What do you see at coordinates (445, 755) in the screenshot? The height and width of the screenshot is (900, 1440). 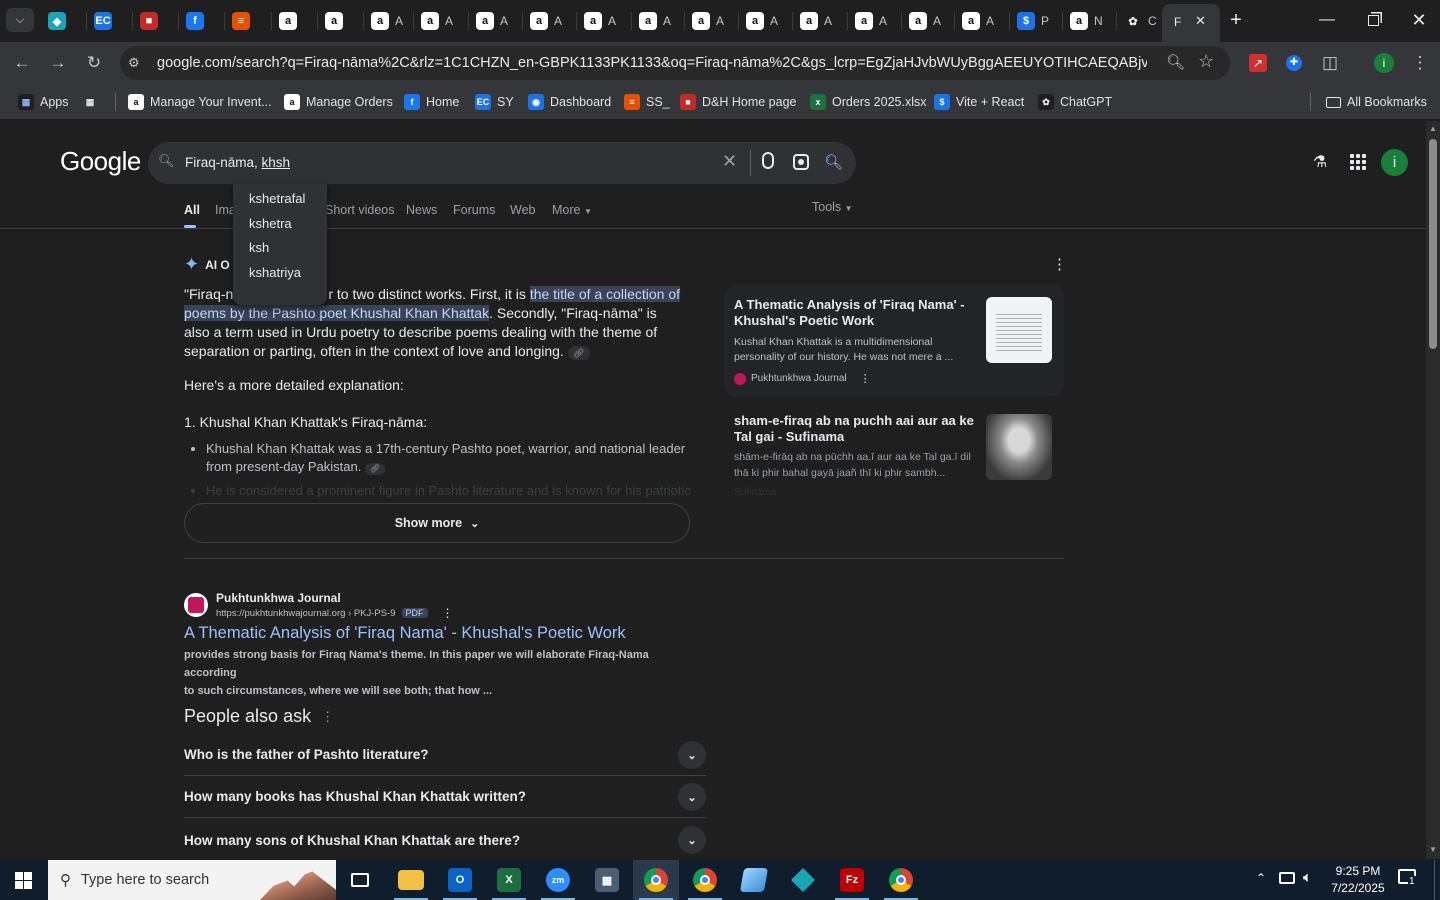 I see `paa-question: Who is the father of Pashto literature? ⌄` at bounding box center [445, 755].